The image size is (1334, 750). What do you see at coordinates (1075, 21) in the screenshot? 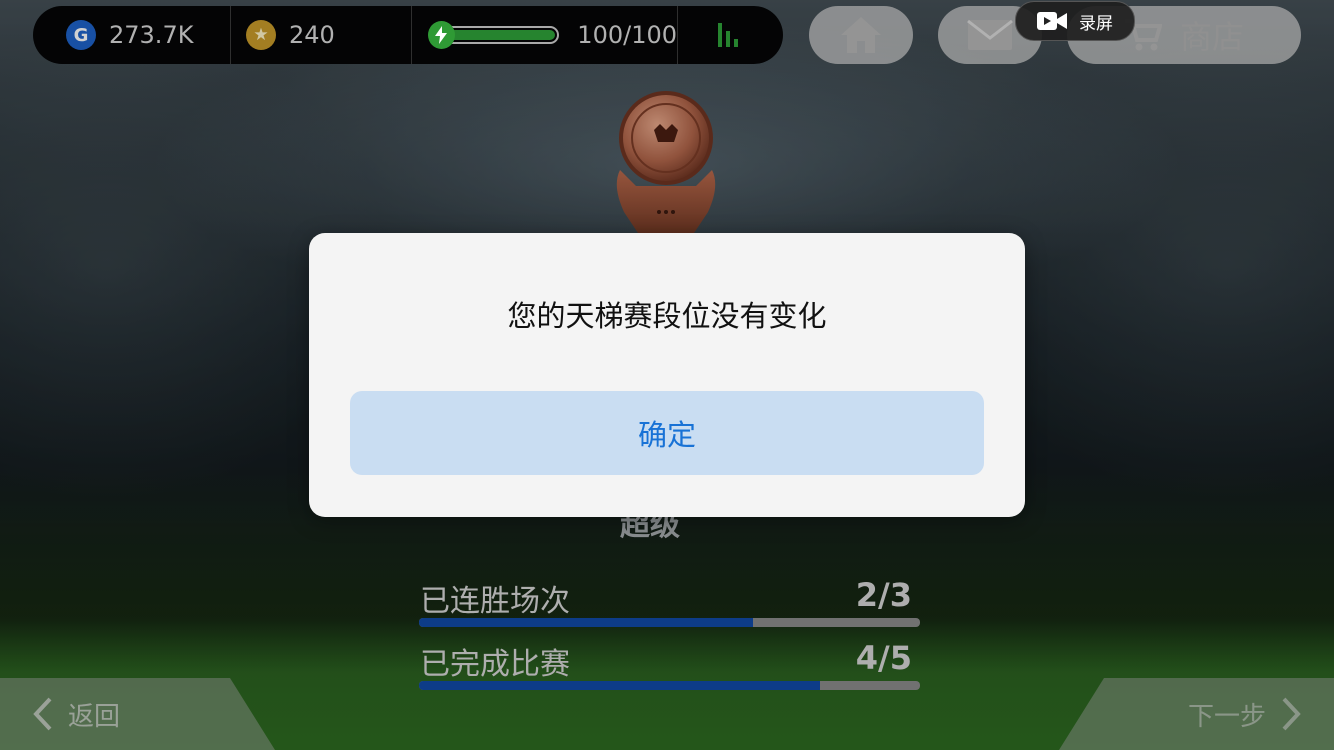
I see `screen-record-badge: 录屏` at bounding box center [1075, 21].